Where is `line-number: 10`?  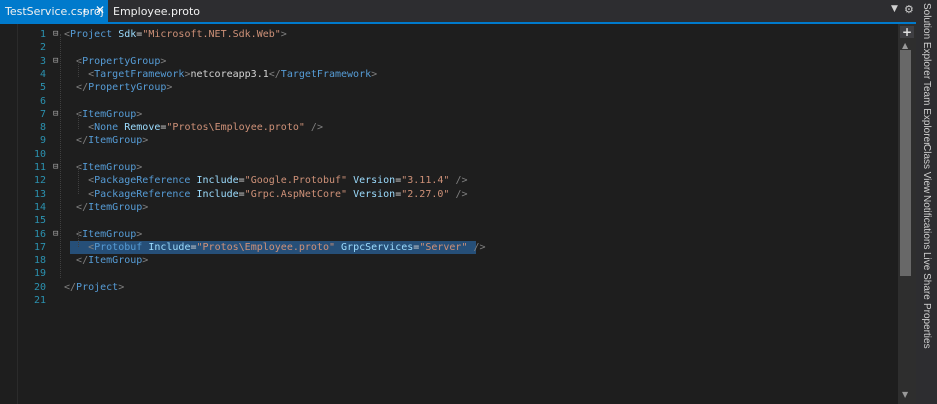
line-number: 10 is located at coordinates (39, 154).